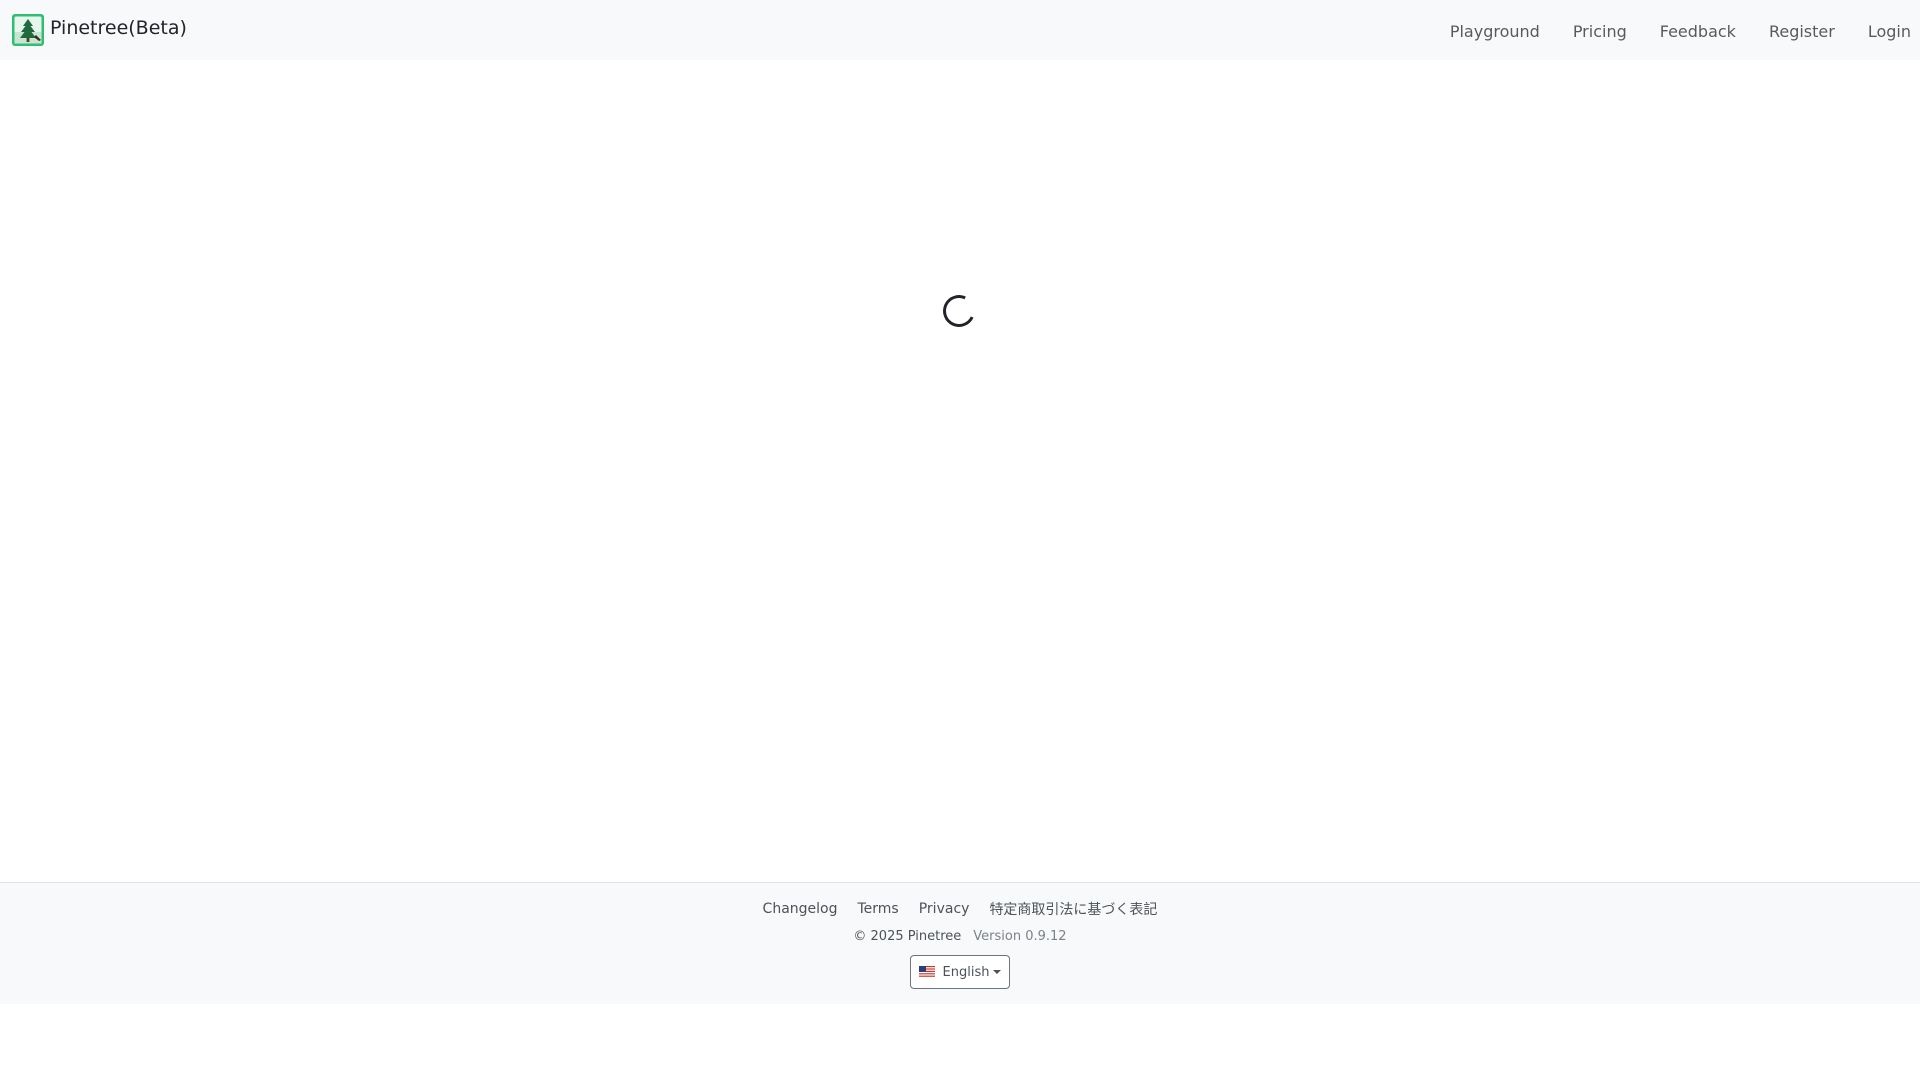  I want to click on footer-meta: © 2025 Pinetree Version 0.9.12, so click(960, 936).